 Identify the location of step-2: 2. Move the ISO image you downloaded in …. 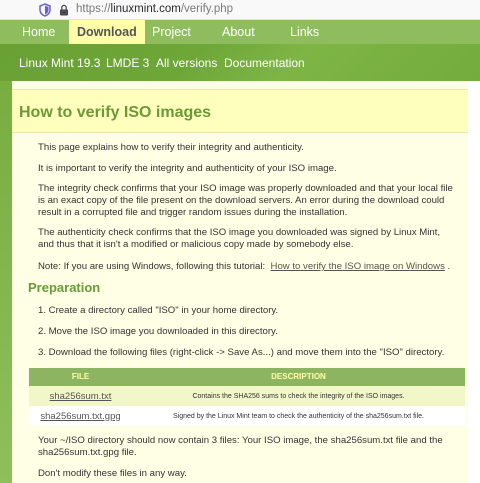
(158, 331).